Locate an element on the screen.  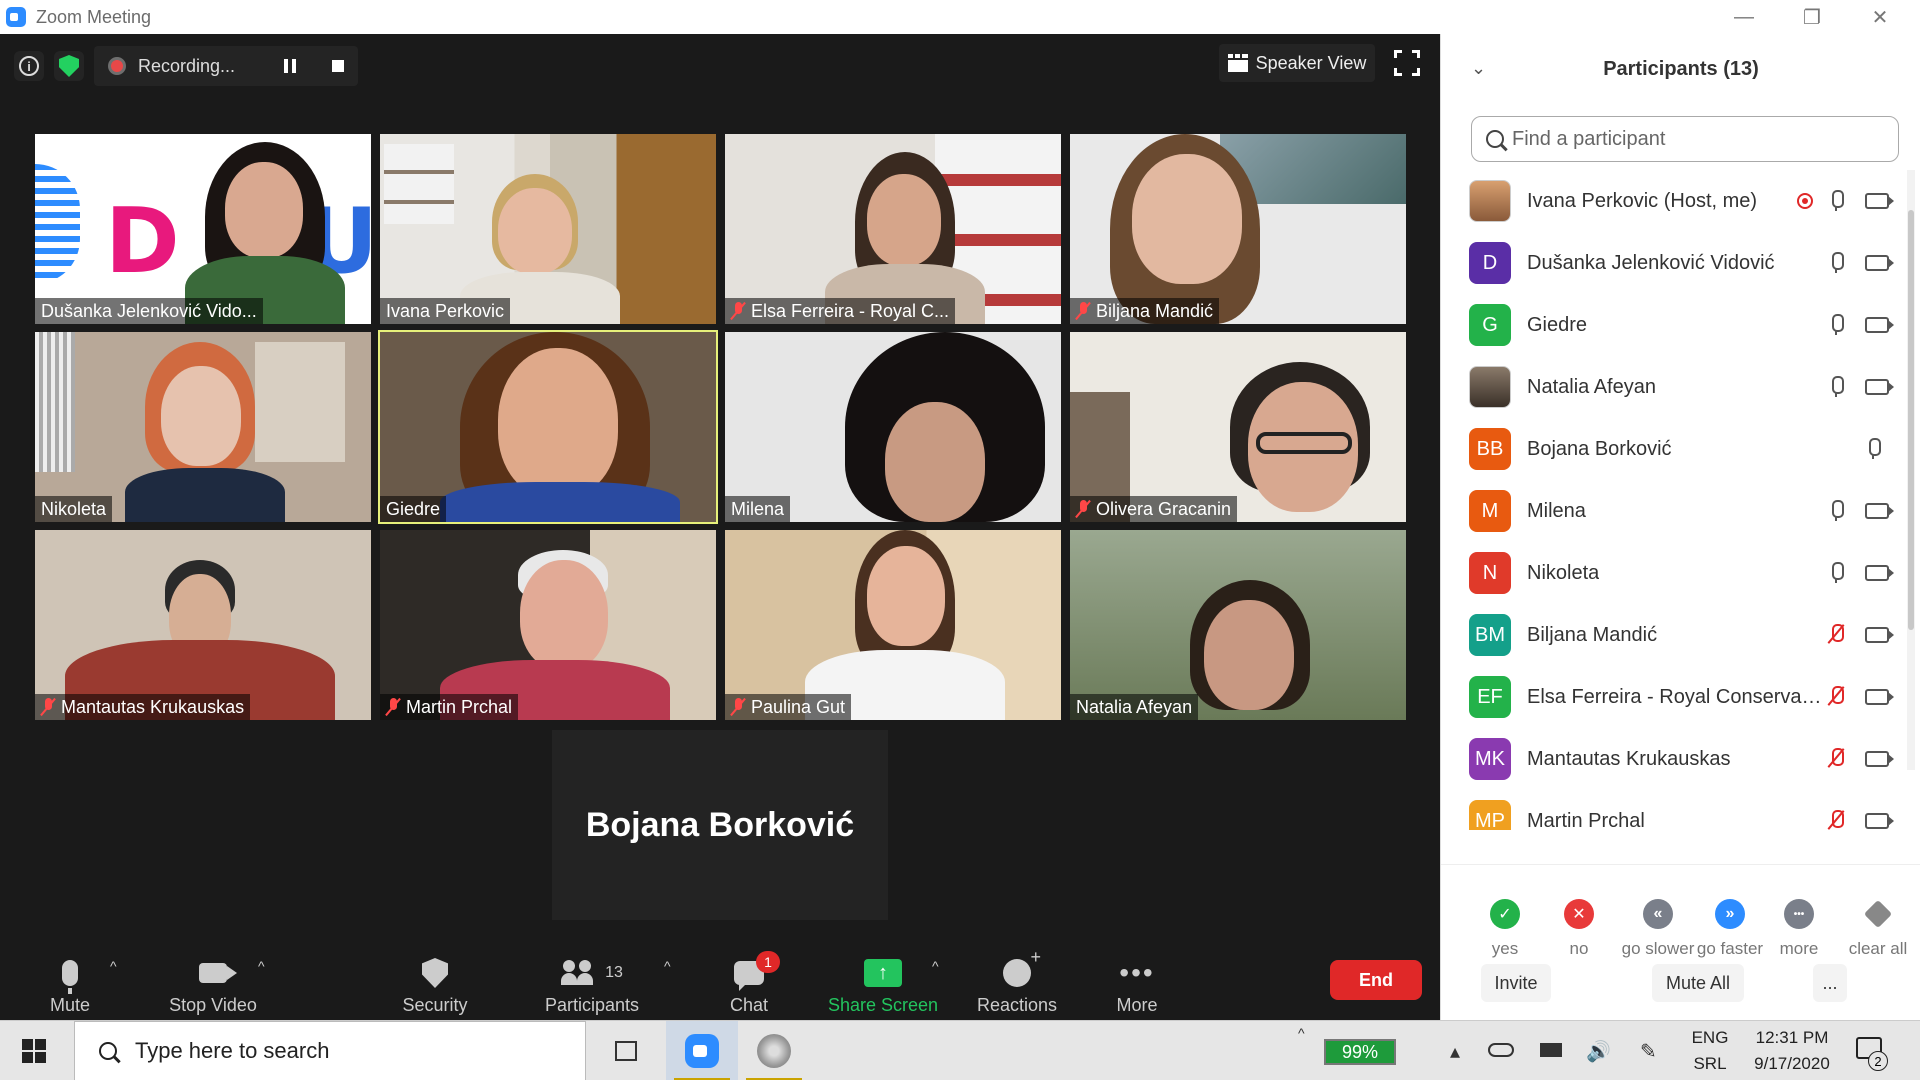
feedback-more-button: ••• more is located at coordinates (1799, 929).